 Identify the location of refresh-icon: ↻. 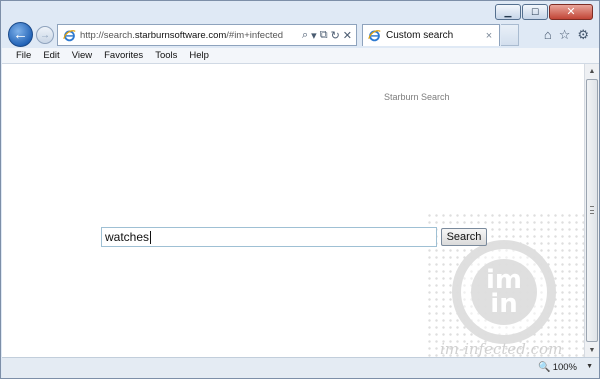
(335, 35).